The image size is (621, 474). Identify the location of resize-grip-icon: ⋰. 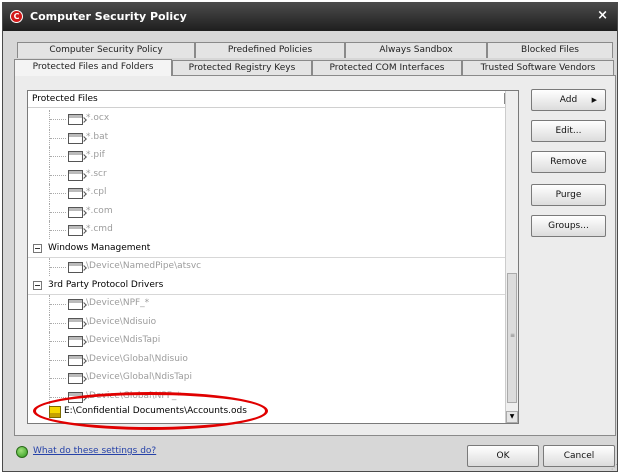
(614, 467).